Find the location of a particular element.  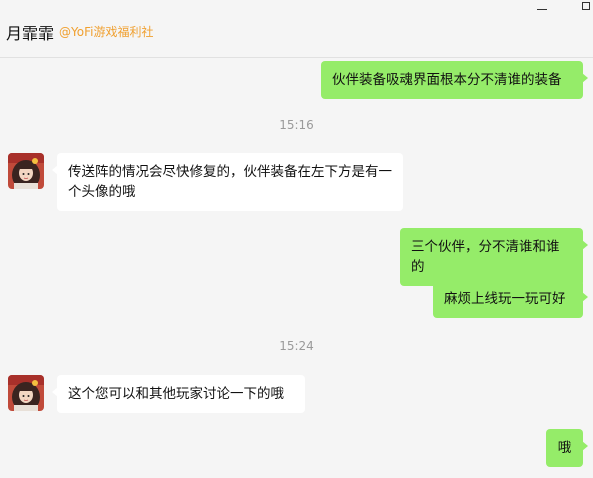

their-message-bubble: 传送阵的情况会尽快修复的，伙伴装备在左下方是有一个头像的哦 is located at coordinates (227, 182).